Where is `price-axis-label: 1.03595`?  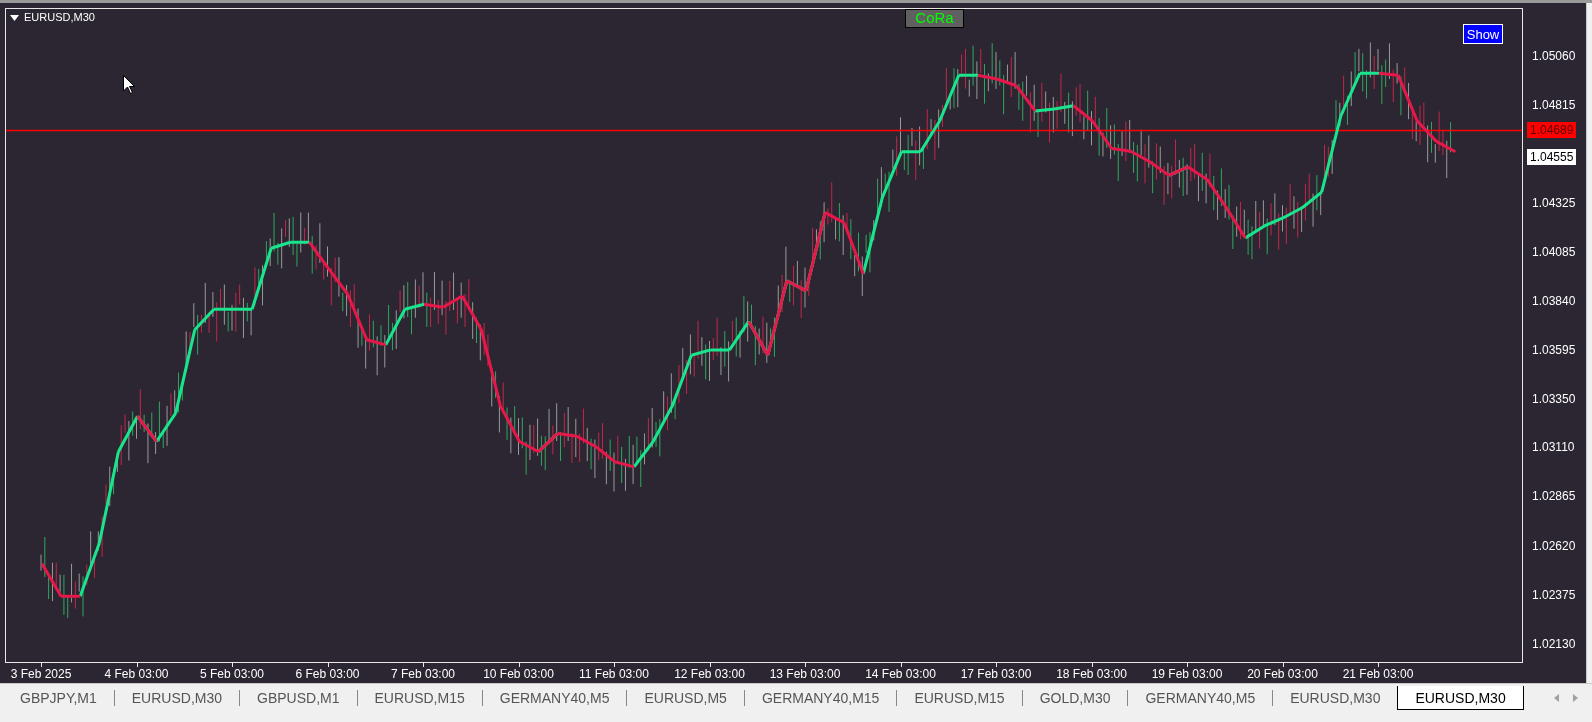
price-axis-label: 1.03595 is located at coordinates (1554, 349).